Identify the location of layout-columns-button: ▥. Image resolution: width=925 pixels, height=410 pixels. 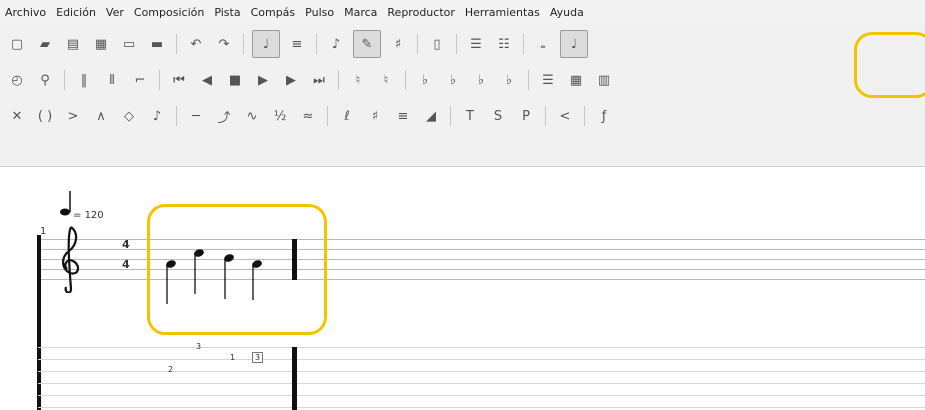
(604, 80).